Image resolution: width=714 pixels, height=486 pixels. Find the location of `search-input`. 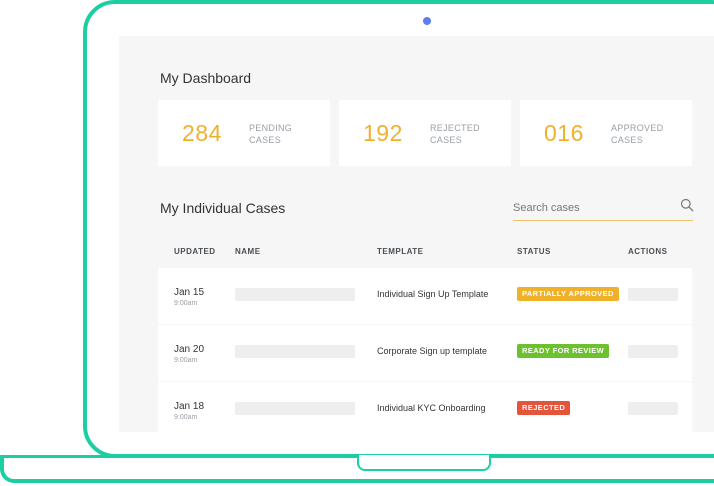

search-input is located at coordinates (593, 208).